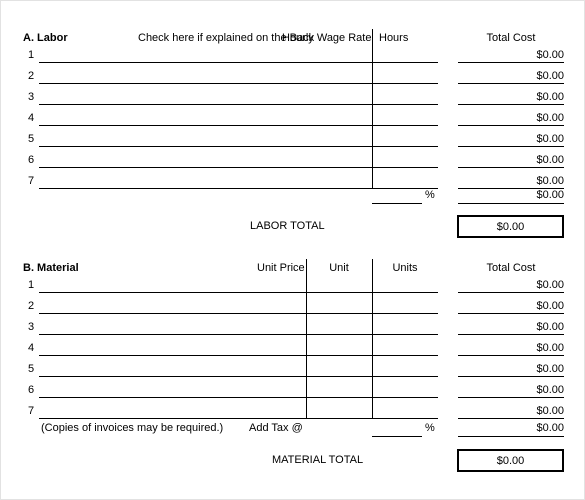 The image size is (585, 500). What do you see at coordinates (31, 390) in the screenshot?
I see `material-row-number: 6` at bounding box center [31, 390].